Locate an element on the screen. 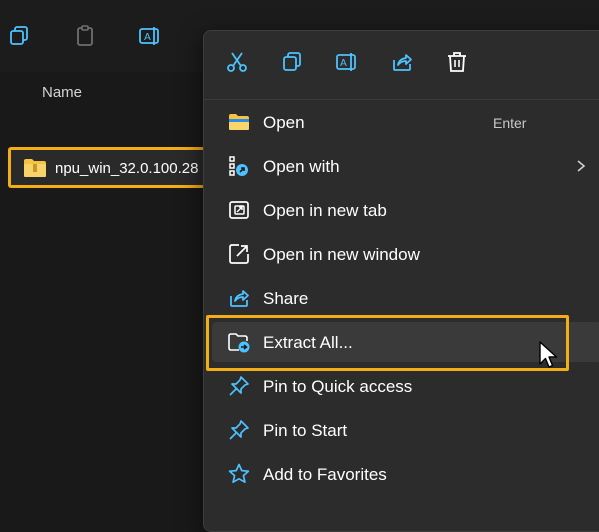  share-button is located at coordinates (402, 64).